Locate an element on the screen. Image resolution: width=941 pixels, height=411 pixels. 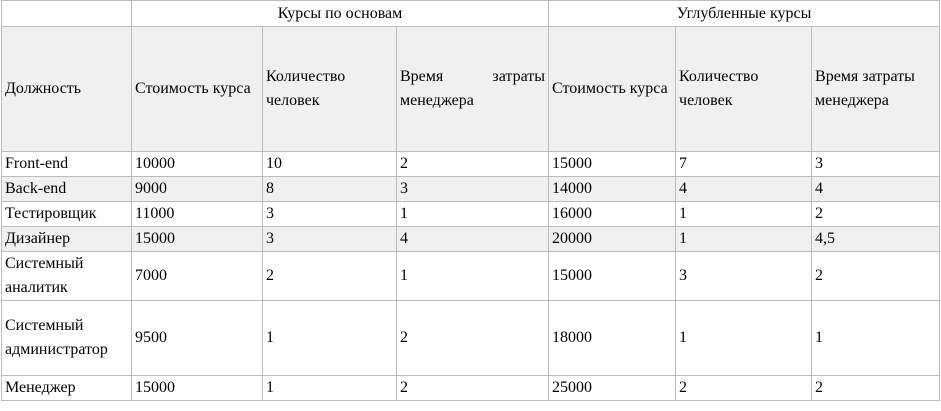
header-advanced-time: Время затраты менеджера is located at coordinates (876, 89).